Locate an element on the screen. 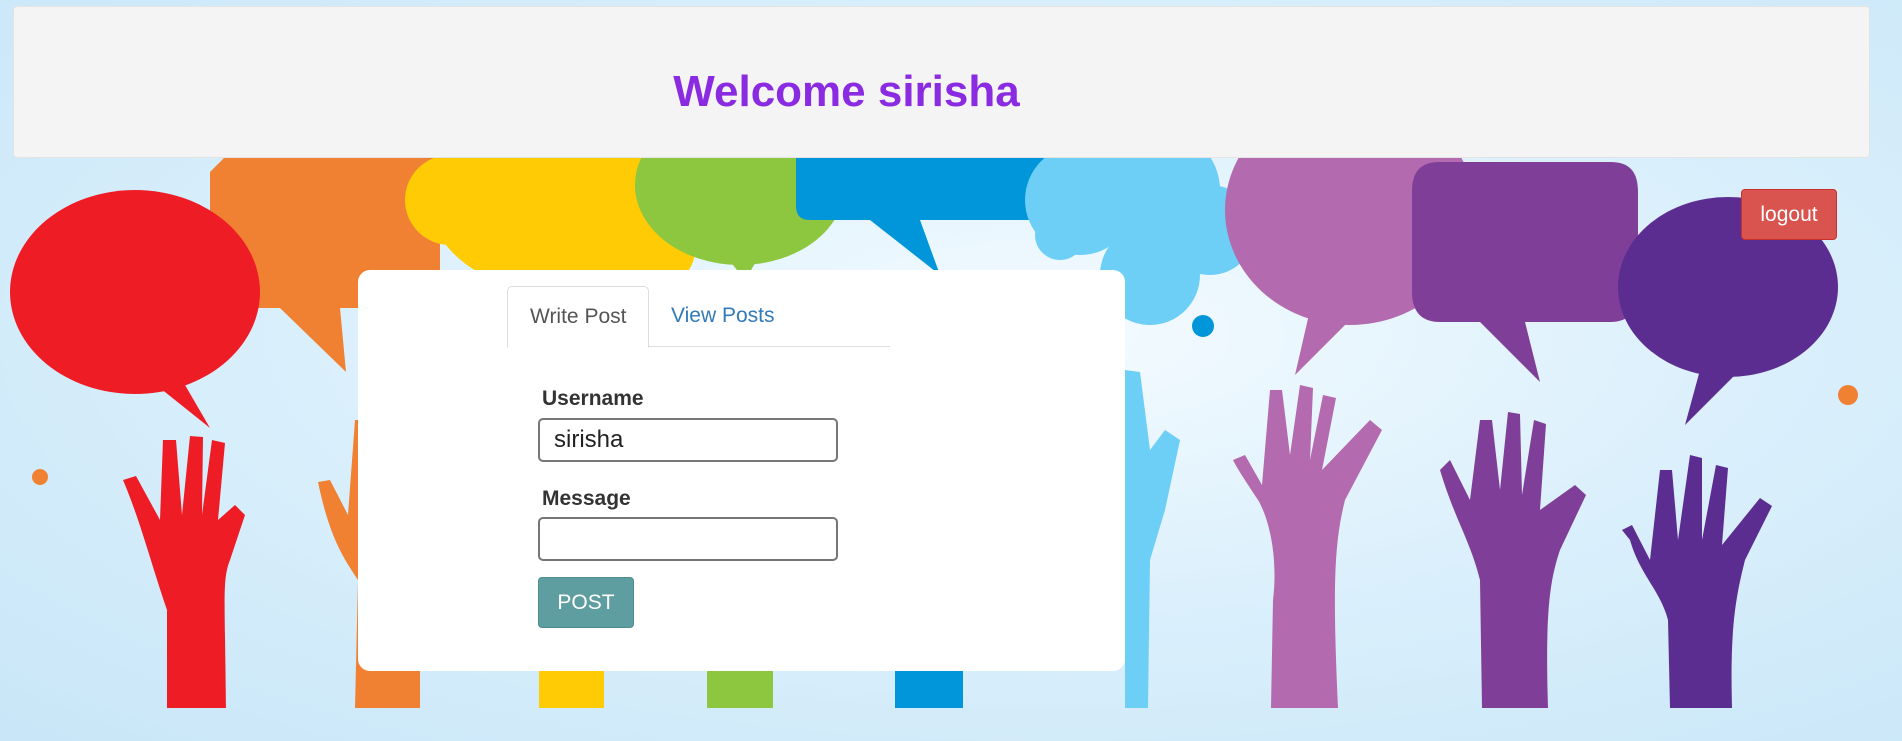 This screenshot has width=1902, height=741. orange-dot-left is located at coordinates (40, 477).